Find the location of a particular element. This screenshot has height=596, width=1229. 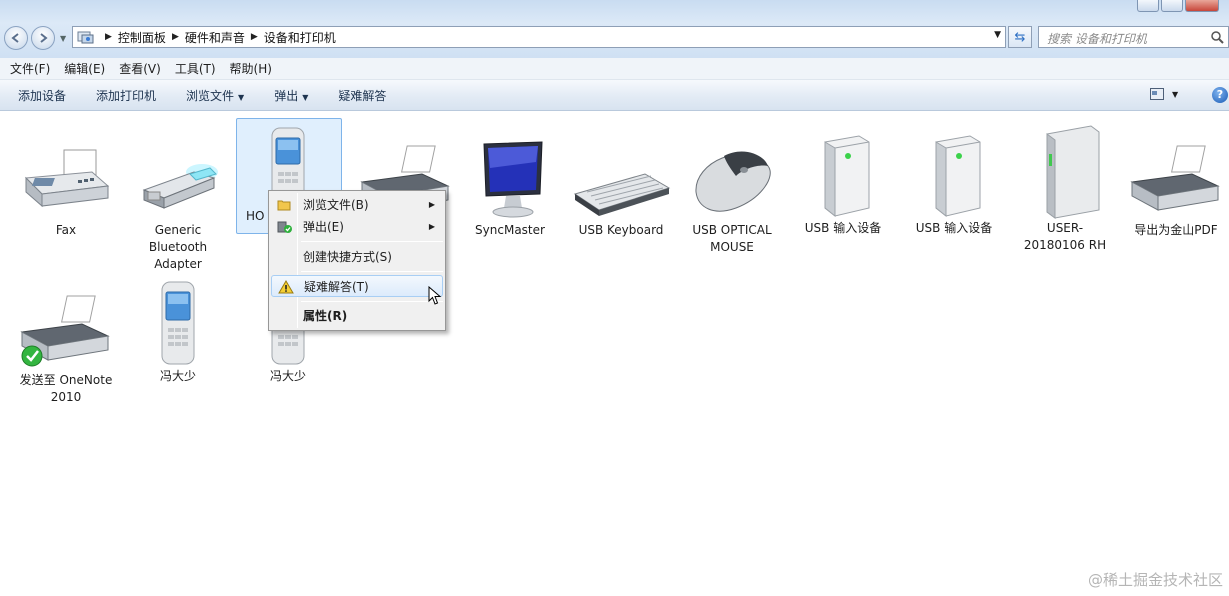

device-keyboard: USB Keyboard is located at coordinates (621, 190).